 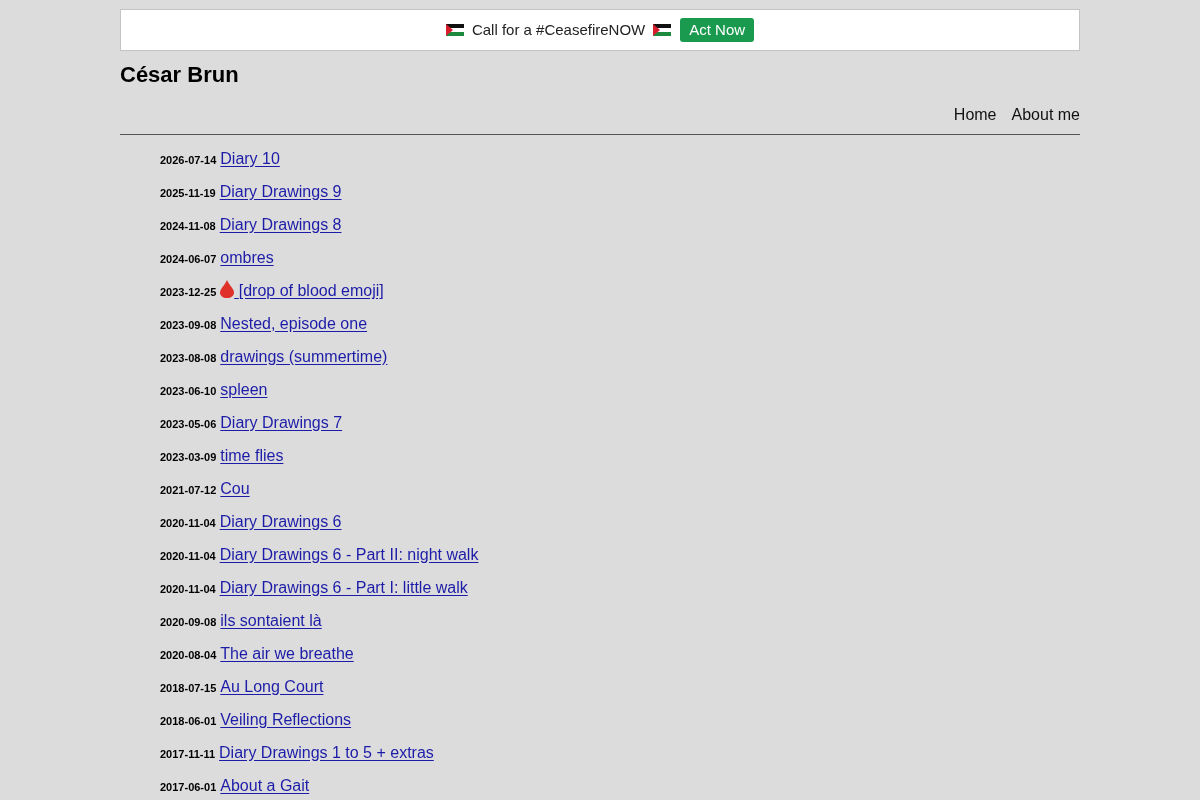 I want to click on post-link: time flies, so click(x=252, y=455).